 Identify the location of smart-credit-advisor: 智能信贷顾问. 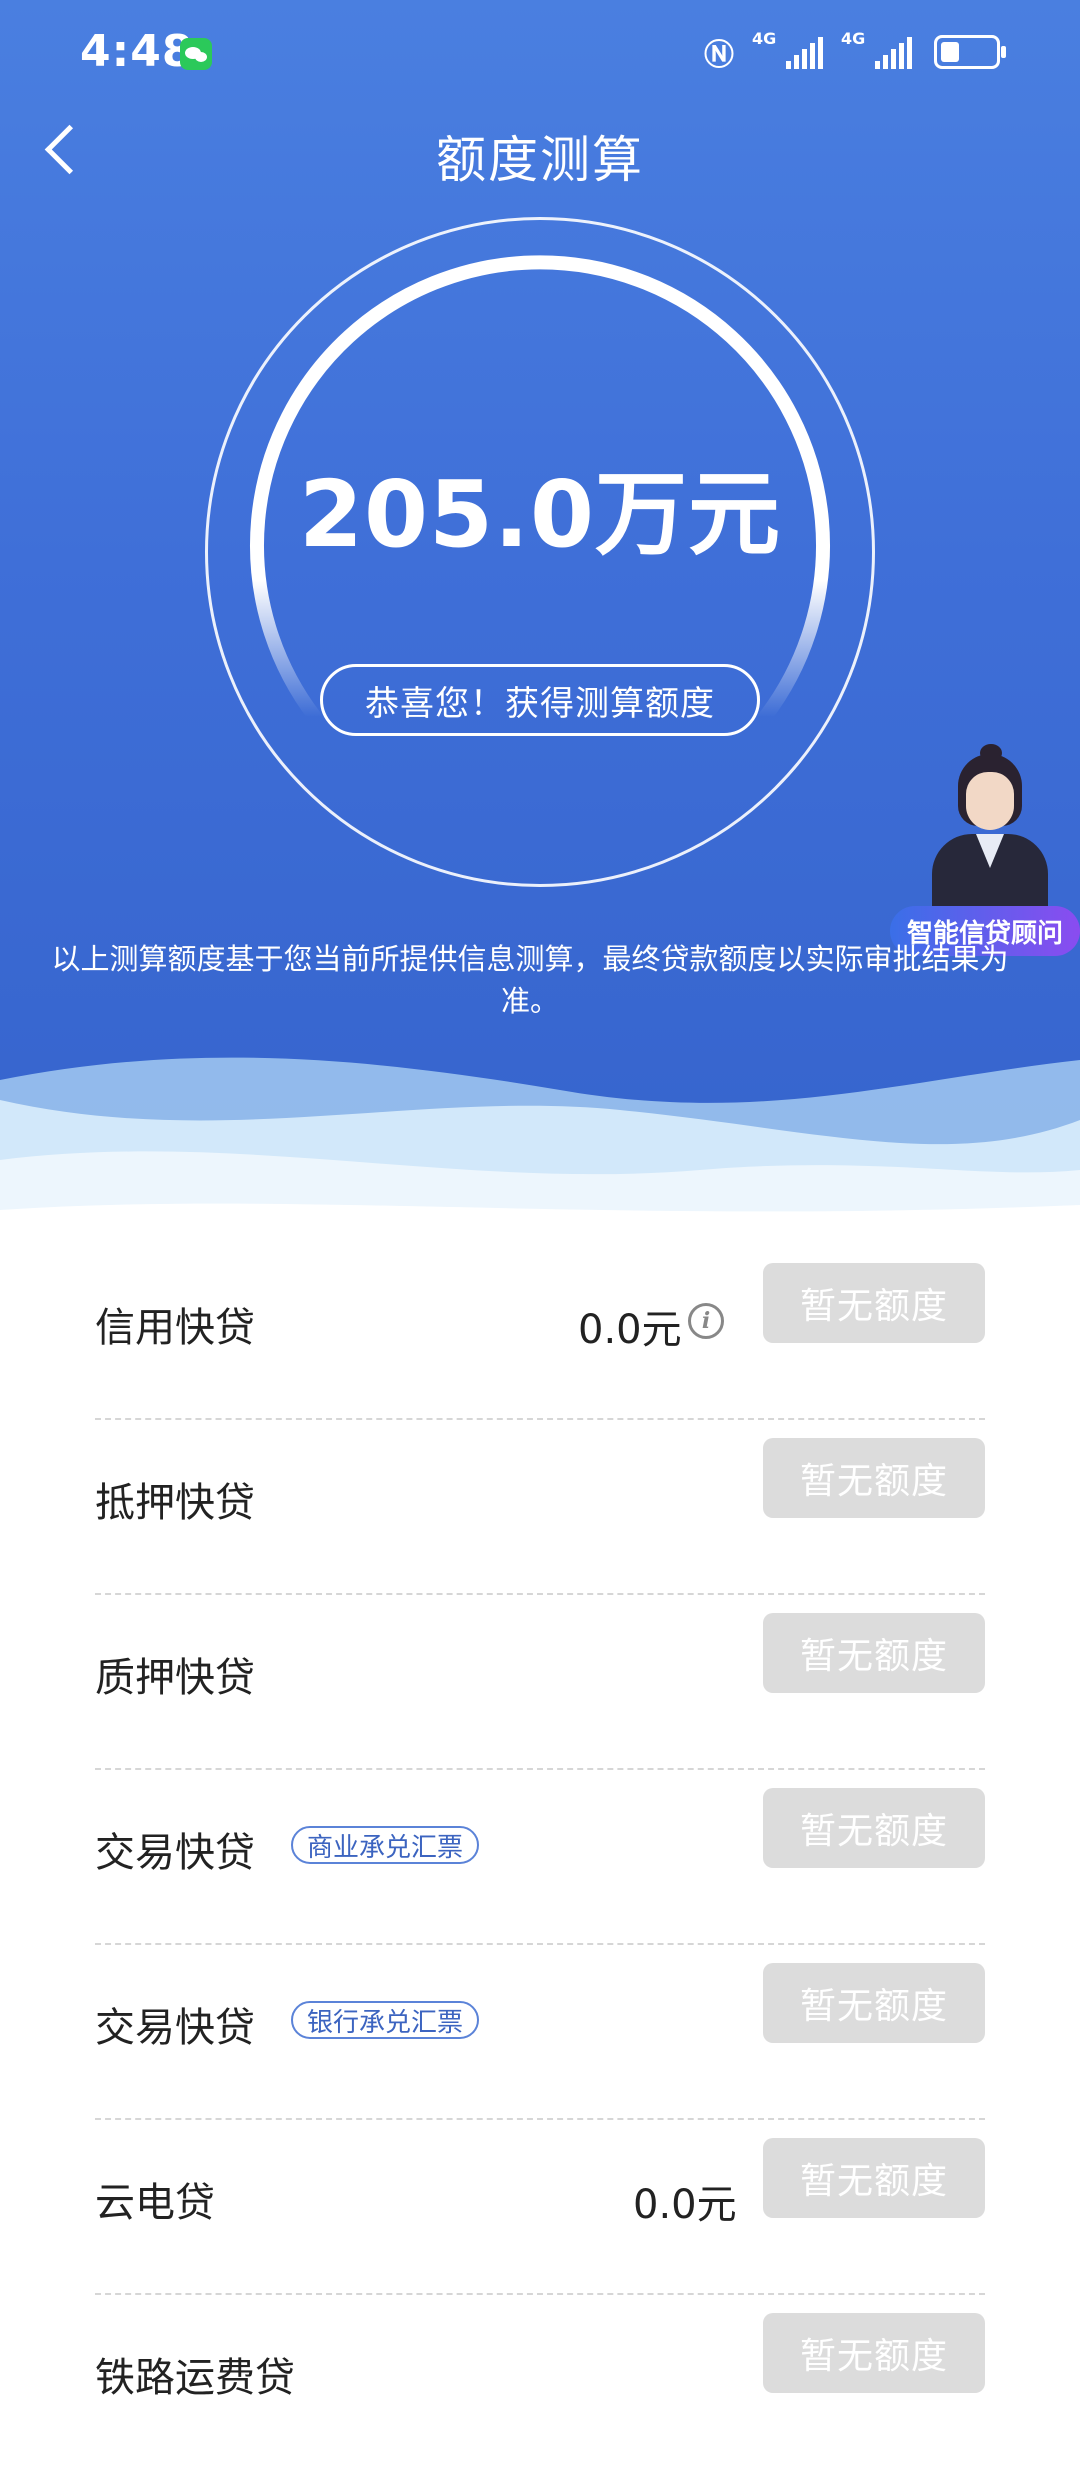
(985, 852).